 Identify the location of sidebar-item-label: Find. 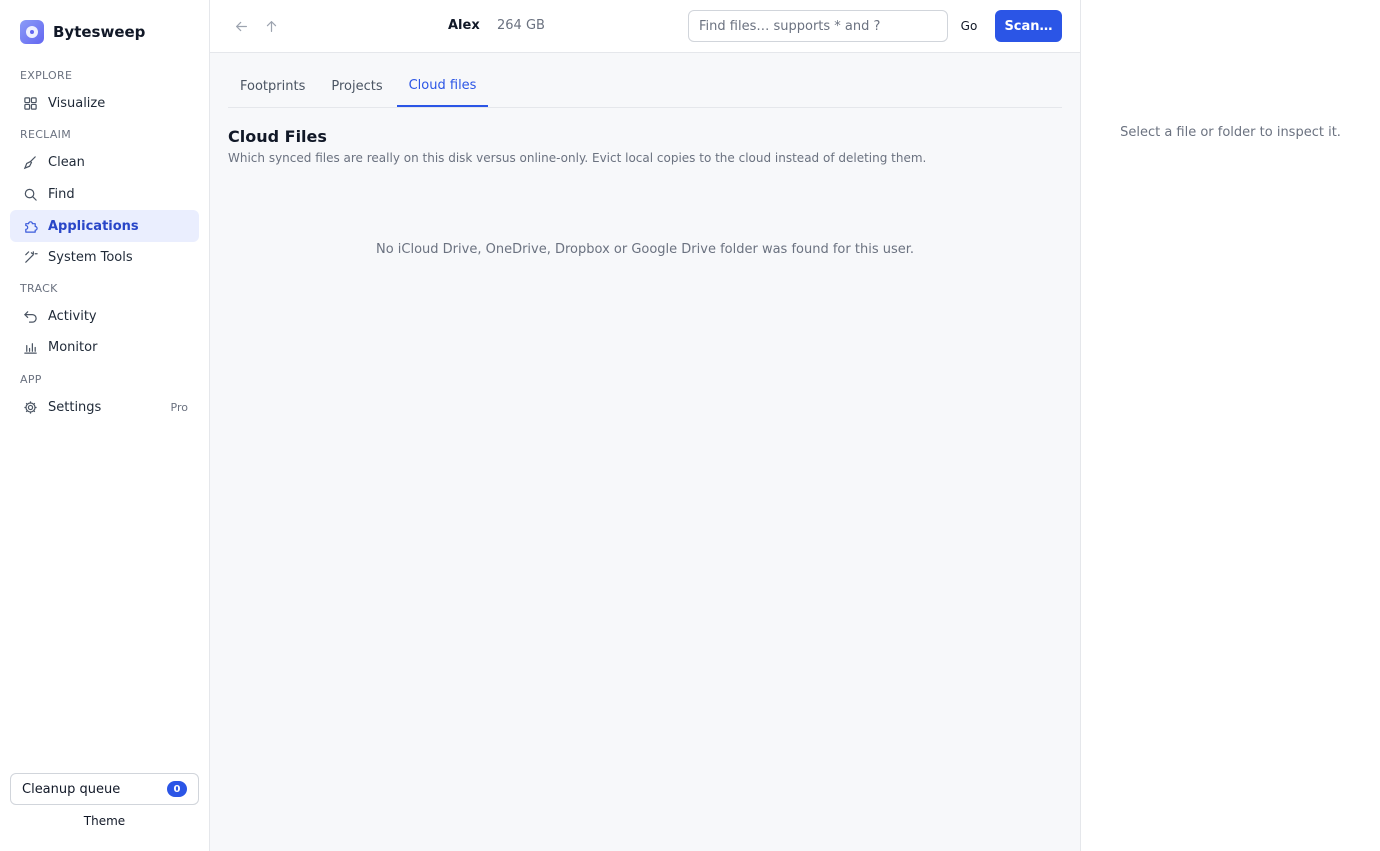
(61, 194).